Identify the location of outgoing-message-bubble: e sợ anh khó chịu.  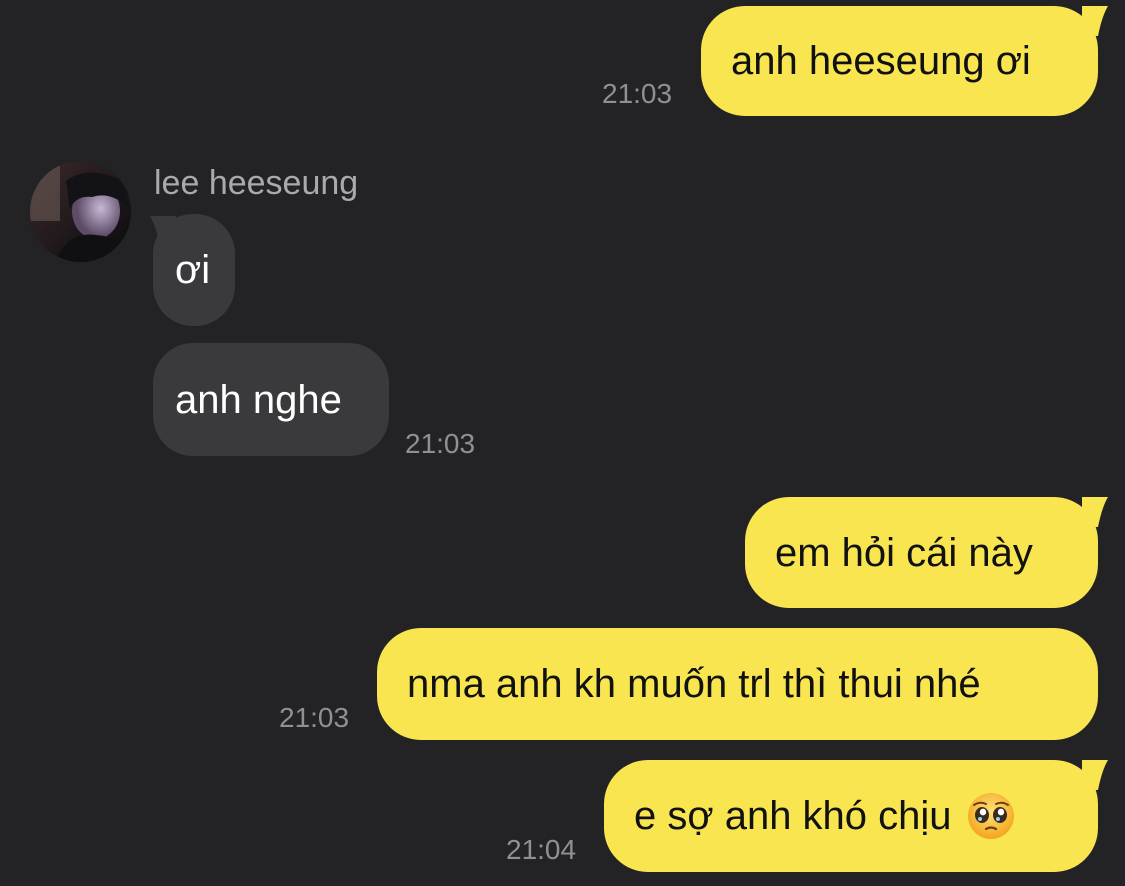
(851, 816).